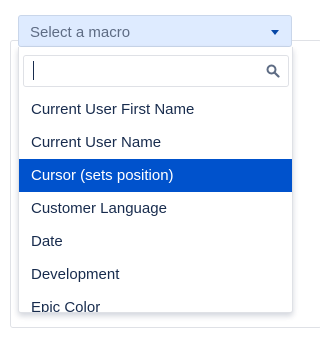  What do you see at coordinates (155, 274) in the screenshot?
I see `macro-option-development: Development` at bounding box center [155, 274].